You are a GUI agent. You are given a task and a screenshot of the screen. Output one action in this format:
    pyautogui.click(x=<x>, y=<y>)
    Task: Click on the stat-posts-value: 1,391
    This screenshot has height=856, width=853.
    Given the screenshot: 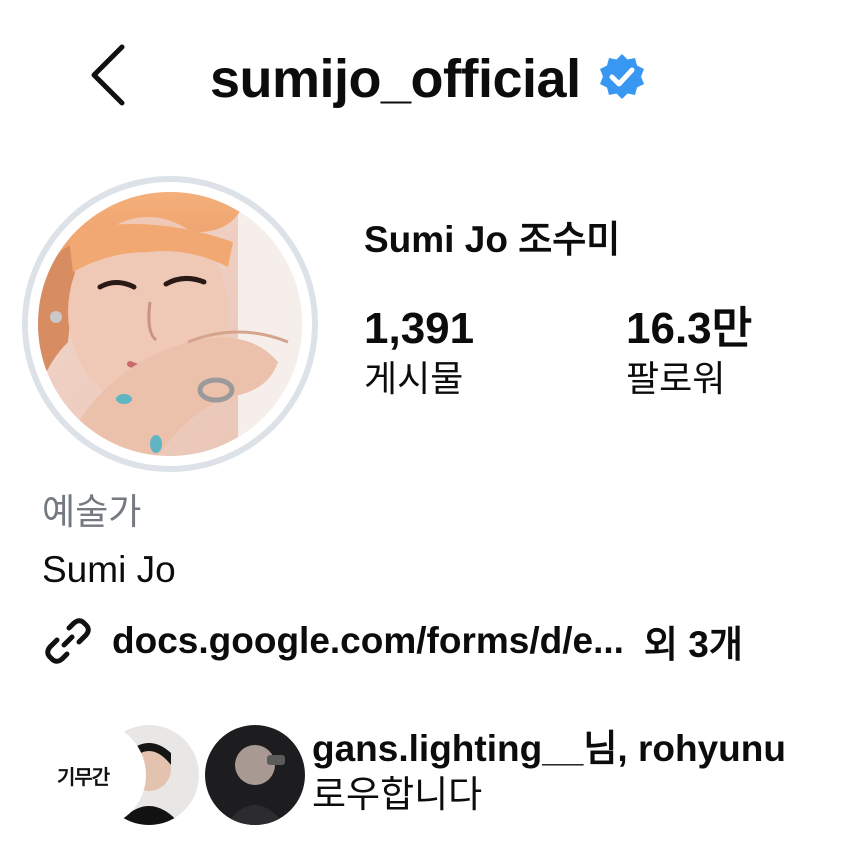 What is the action you would take?
    pyautogui.click(x=419, y=328)
    